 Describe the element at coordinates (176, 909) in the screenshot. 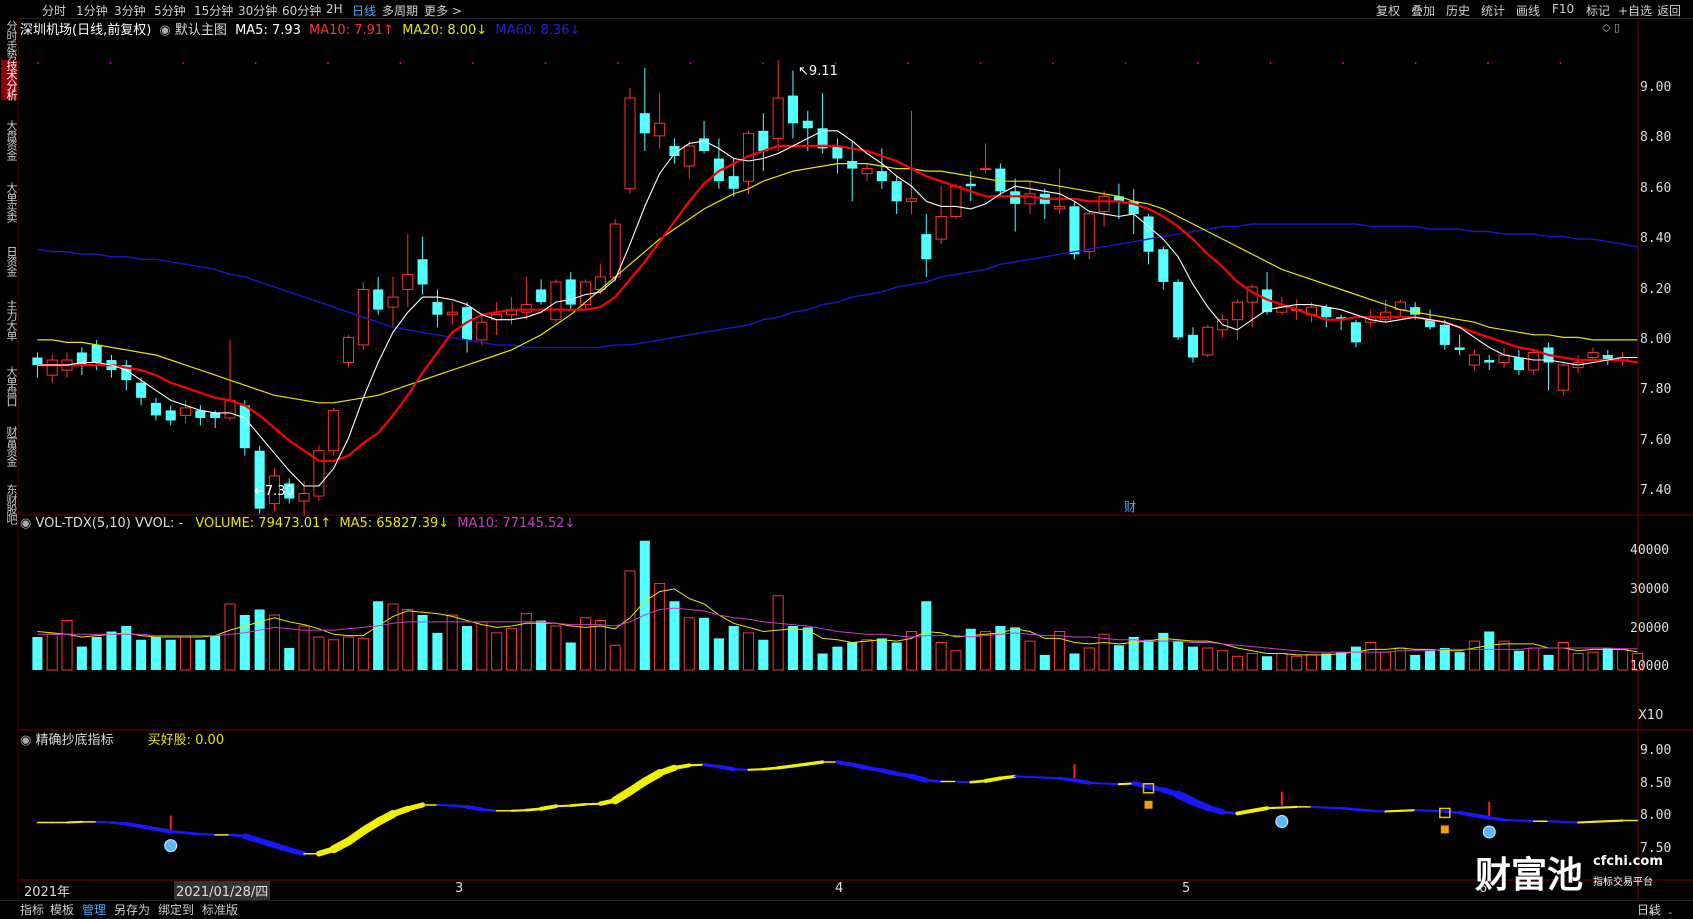

I see `bottom-tool-4: 绑定到` at that location.